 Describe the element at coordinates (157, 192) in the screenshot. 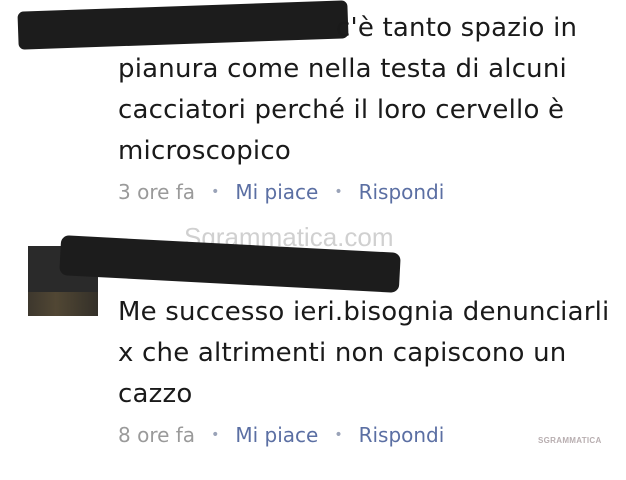

I see `comment-1-time: 3 ore fa` at that location.